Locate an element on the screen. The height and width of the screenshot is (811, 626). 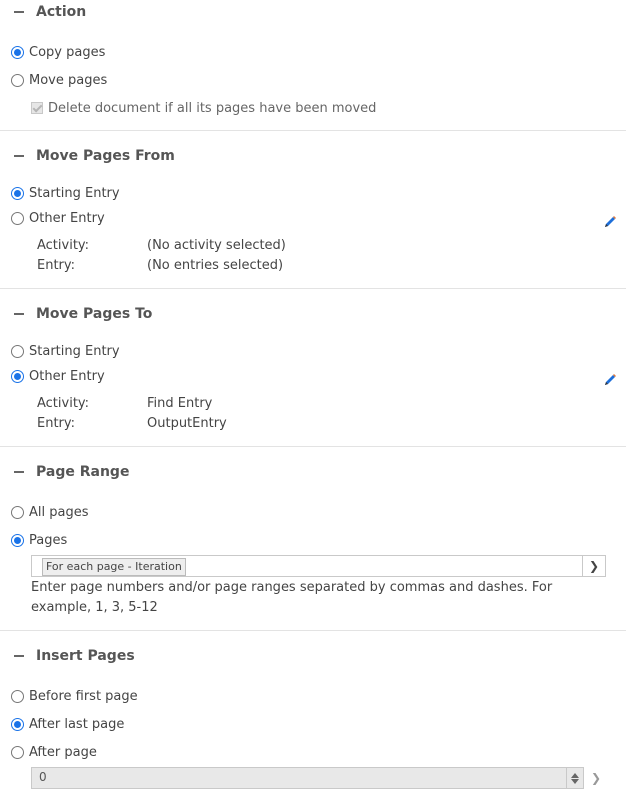
radio-all-pages: All pages is located at coordinates (50, 512).